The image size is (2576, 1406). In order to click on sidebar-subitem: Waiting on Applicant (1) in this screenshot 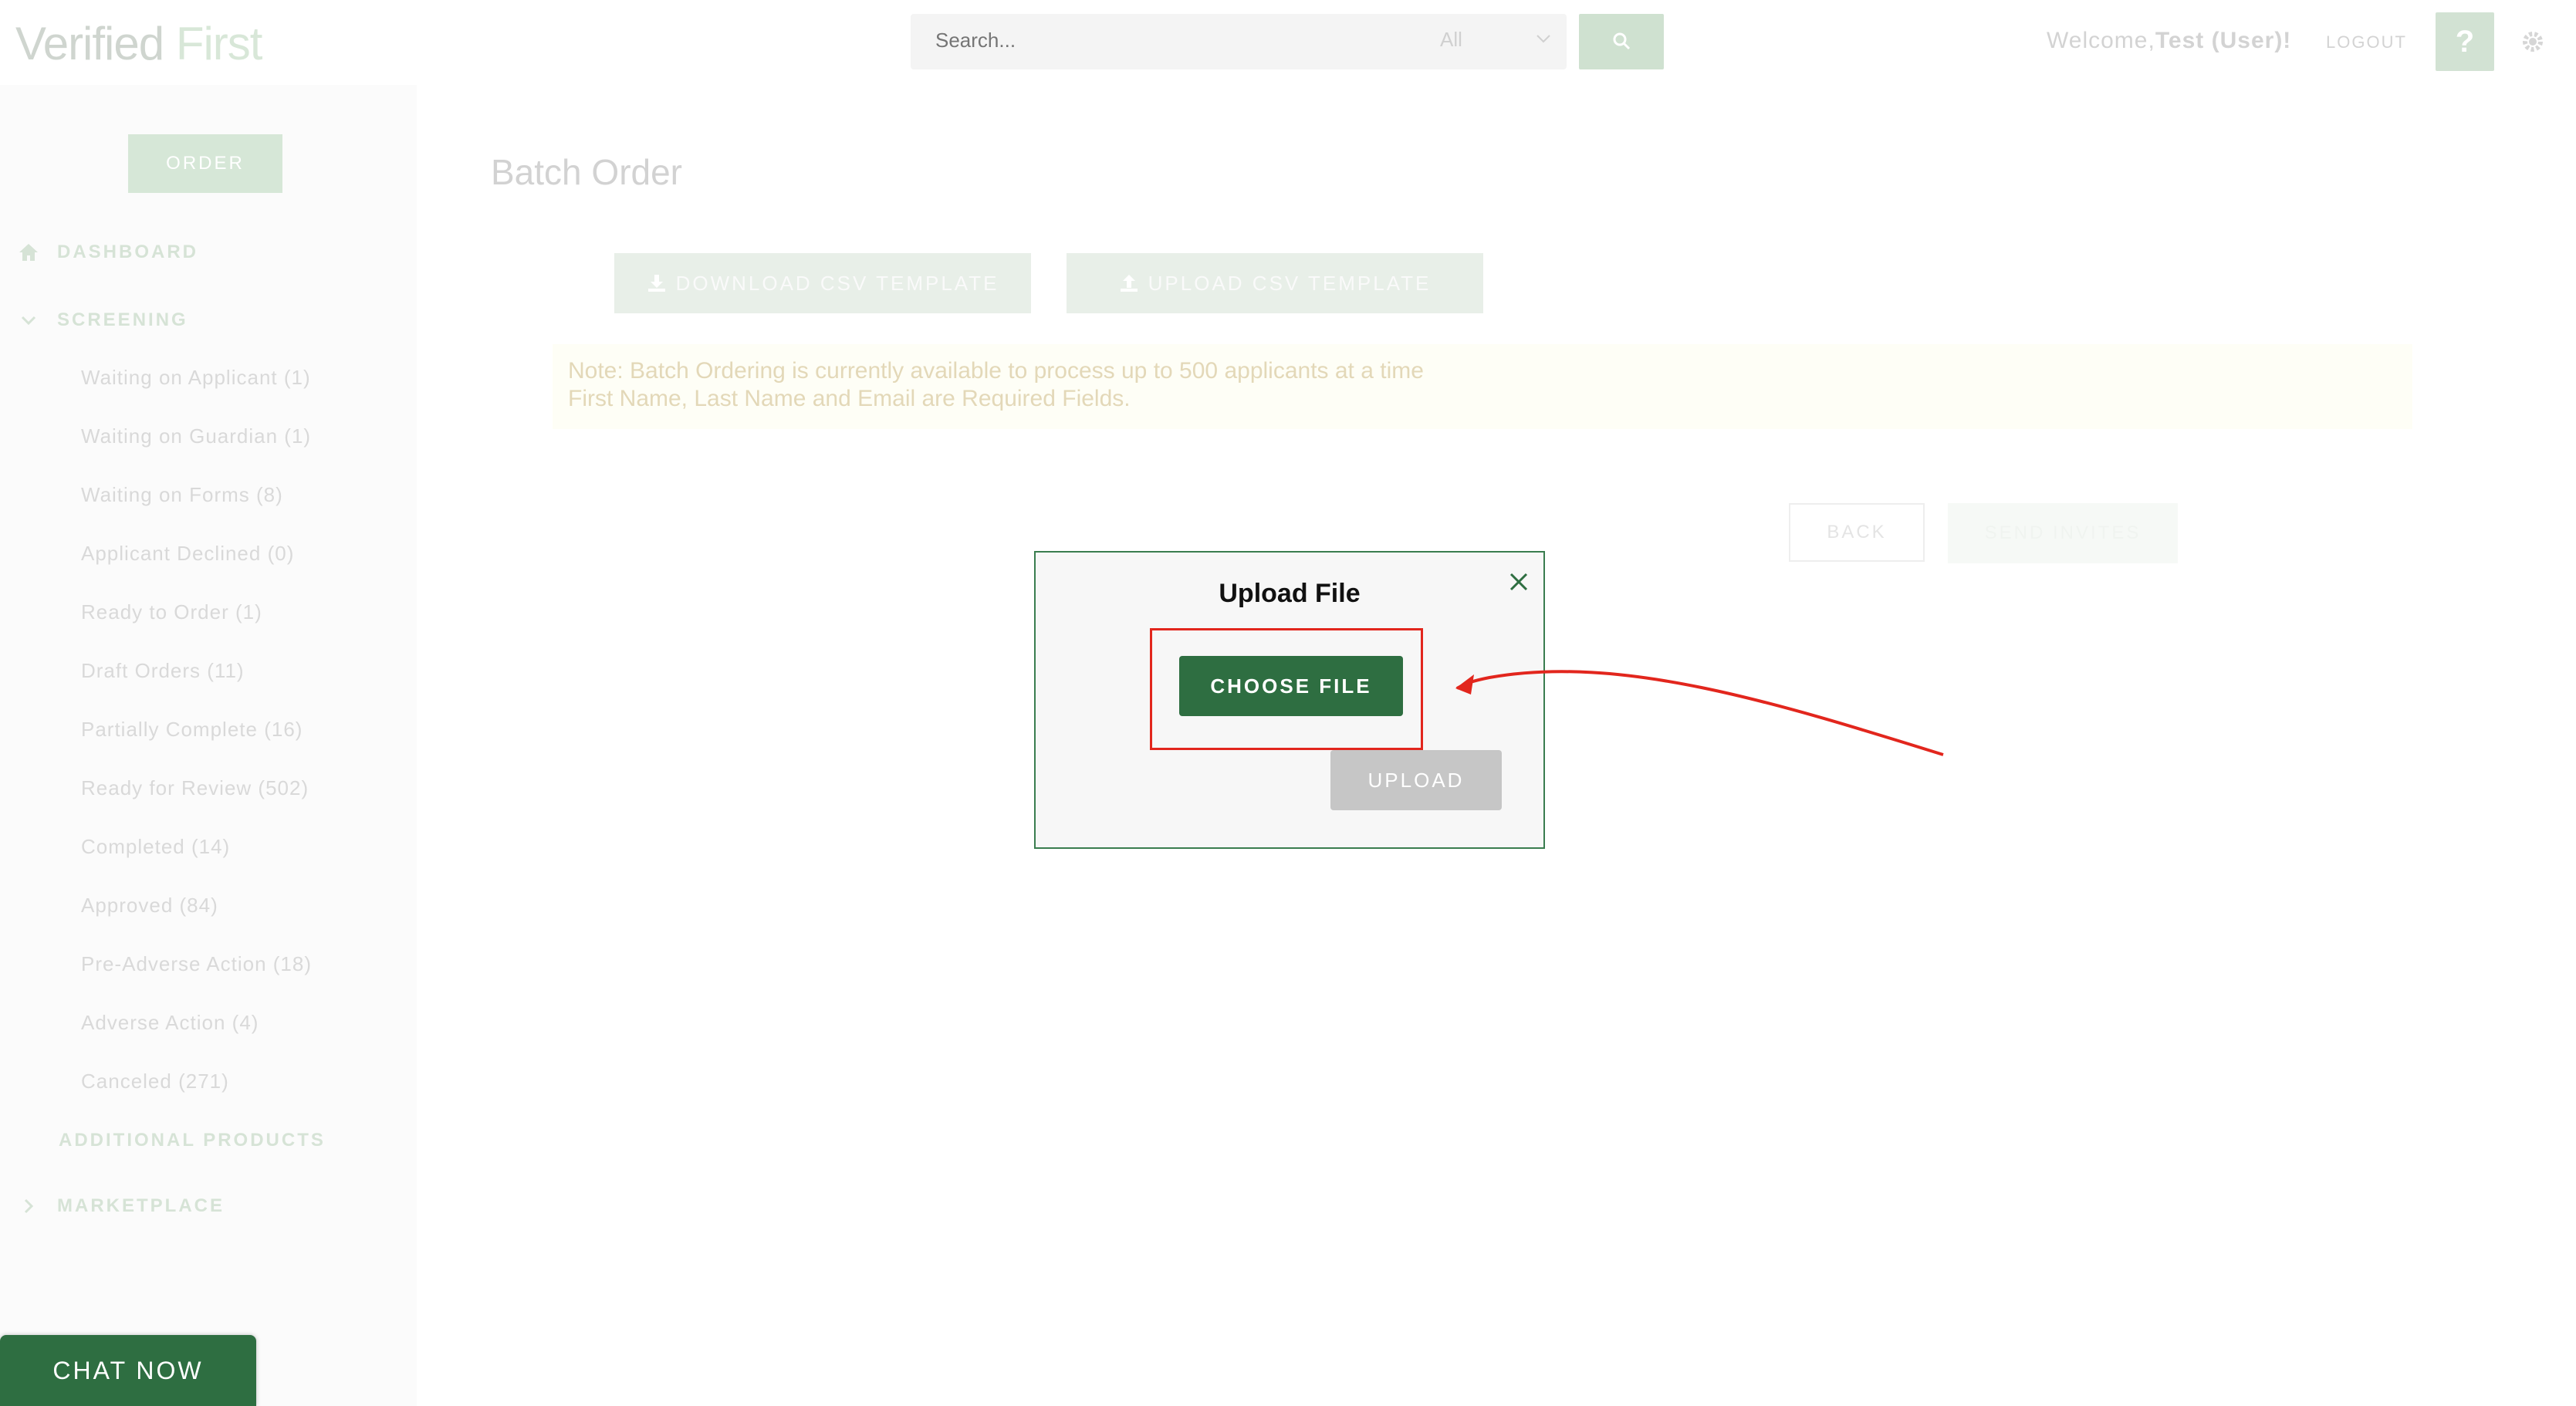, I will do `click(196, 378)`.